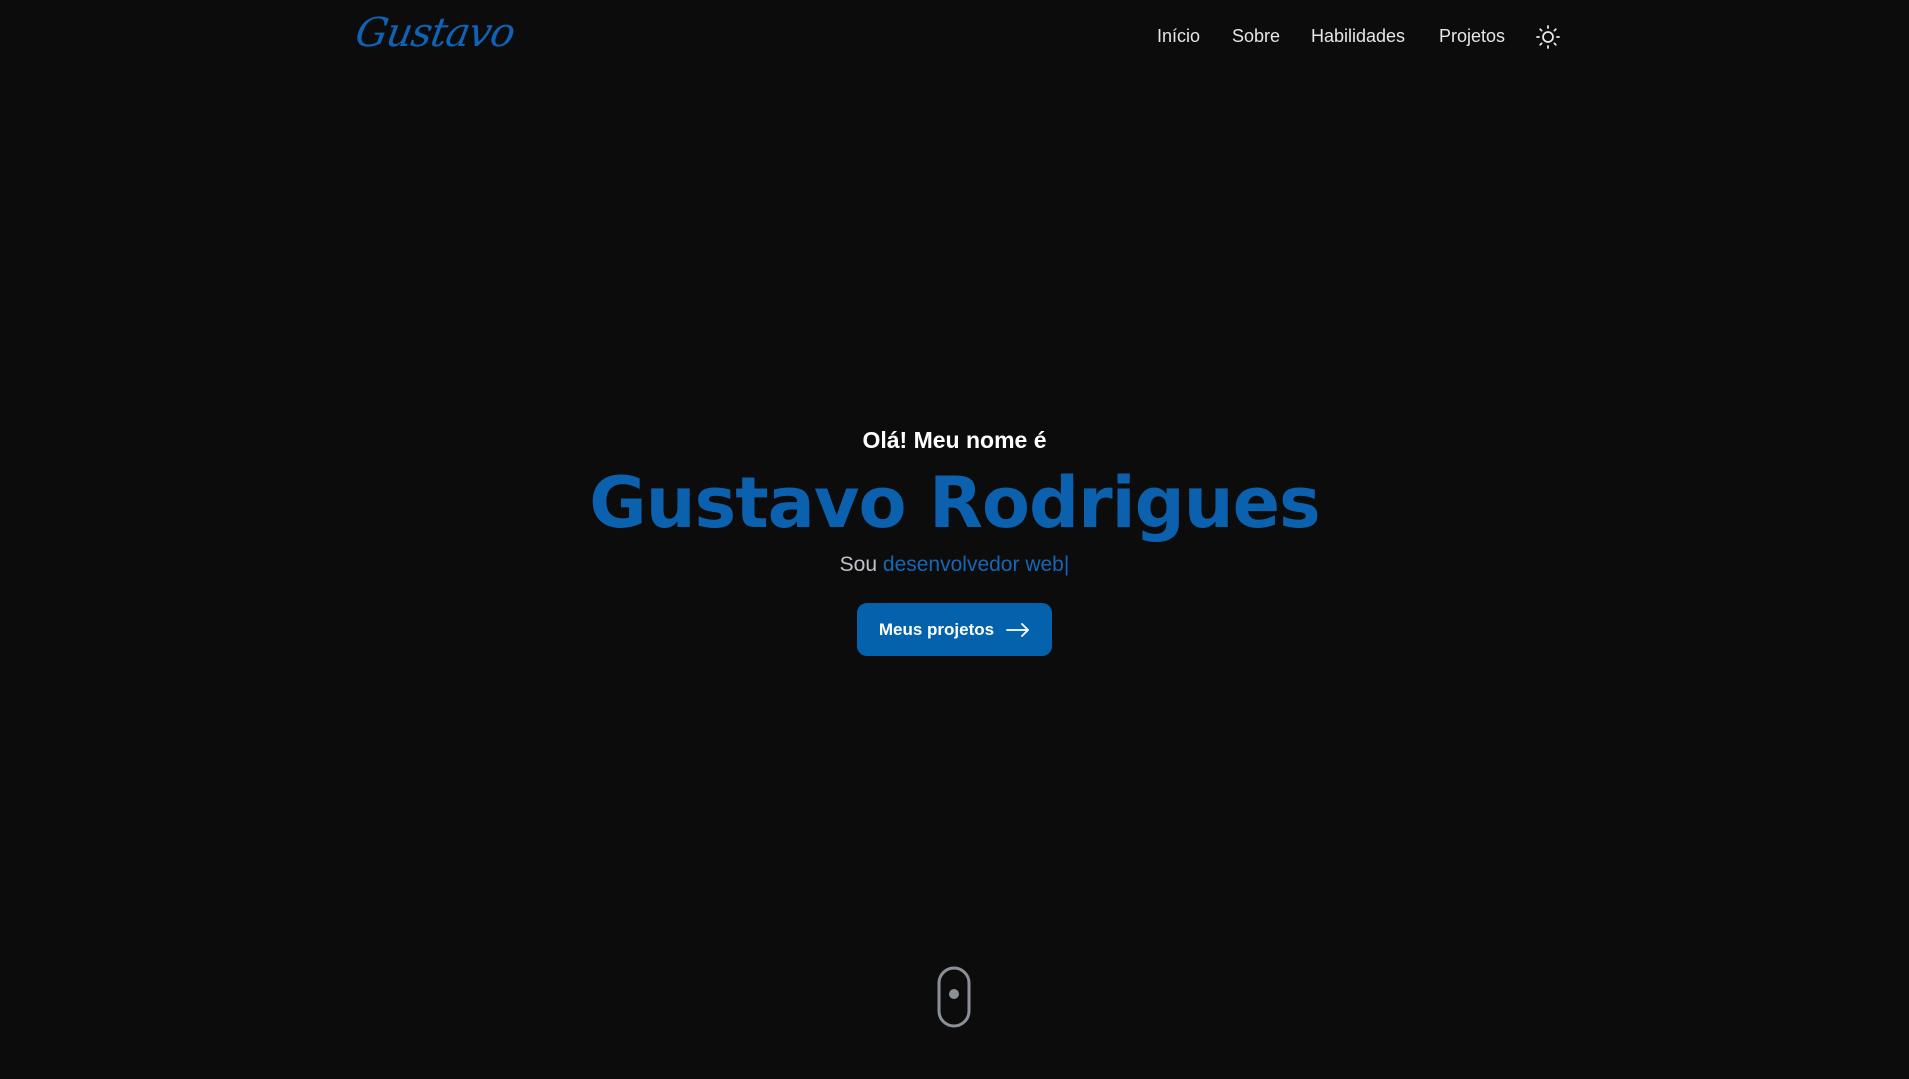 This screenshot has width=1909, height=1079. I want to click on my-projects-button: Meus projetos, so click(954, 629).